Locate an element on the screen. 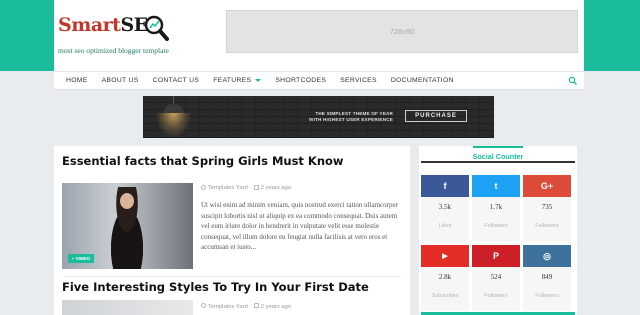 This screenshot has height=315, width=640. nav-documentation: DOCUMENTATION is located at coordinates (422, 80).